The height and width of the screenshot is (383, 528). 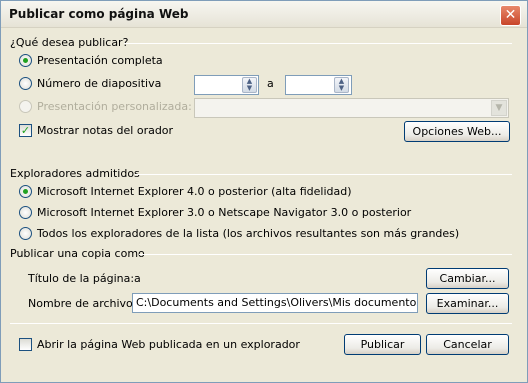 What do you see at coordinates (25, 130) in the screenshot?
I see `speaker-notes-checkbox: ✓` at bounding box center [25, 130].